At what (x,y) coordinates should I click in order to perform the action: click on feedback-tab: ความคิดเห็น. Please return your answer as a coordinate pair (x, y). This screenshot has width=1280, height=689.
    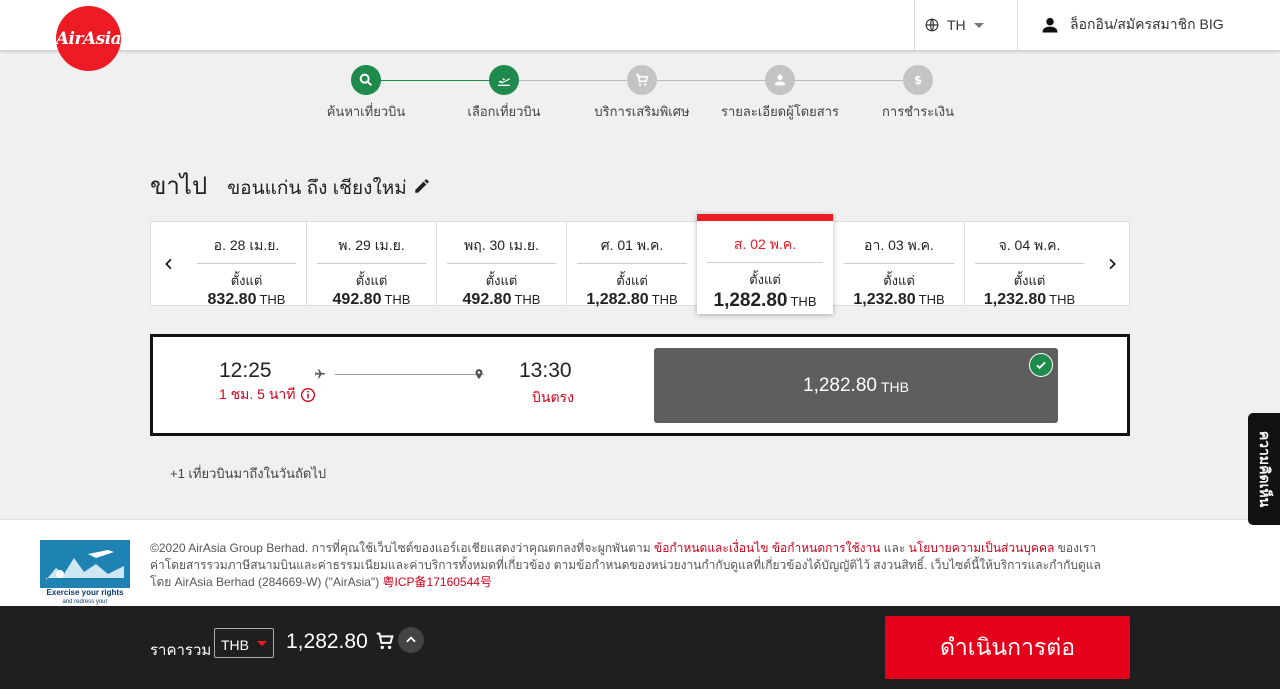
    Looking at the image, I should click on (1264, 469).